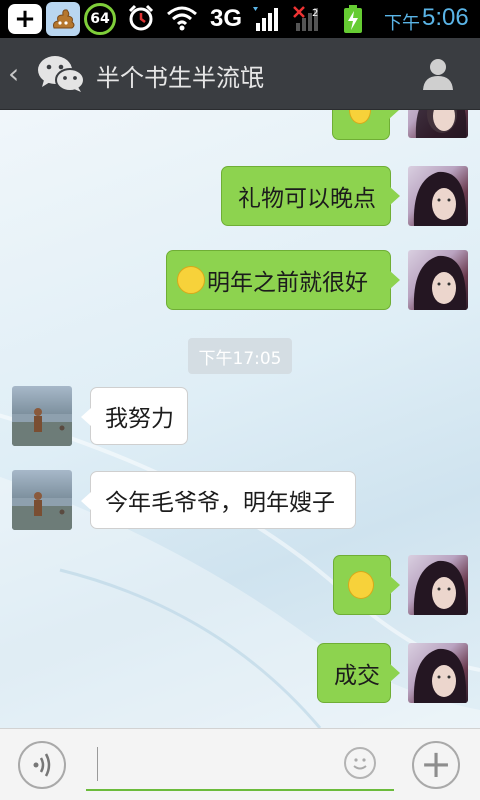 The image size is (480, 800). What do you see at coordinates (307, 19) in the screenshot?
I see `no-signal-icon: 2` at bounding box center [307, 19].